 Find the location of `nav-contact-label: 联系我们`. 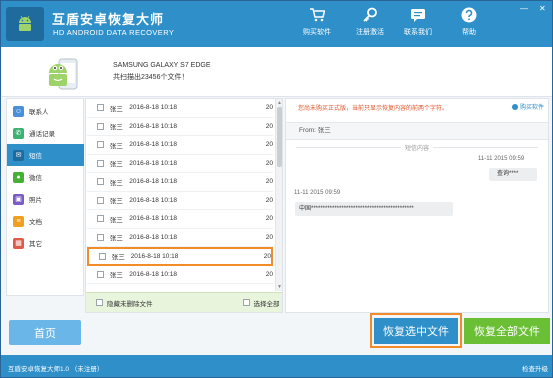

nav-contact-label: 联系我们 is located at coordinates (418, 32).